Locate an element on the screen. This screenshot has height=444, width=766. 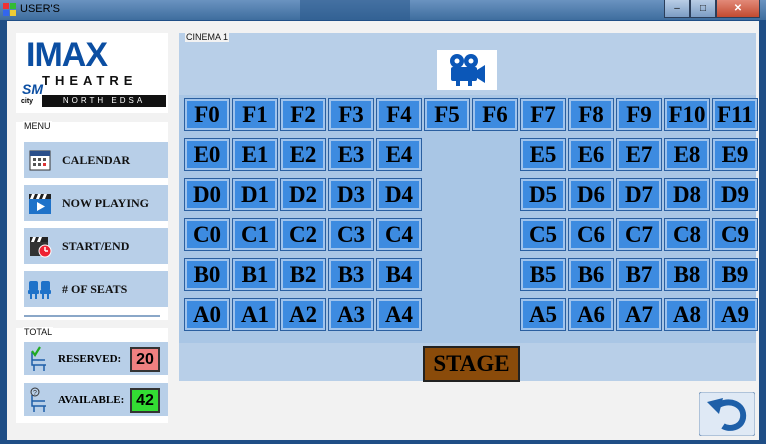
menu-group-label: MENU is located at coordinates (37, 126).